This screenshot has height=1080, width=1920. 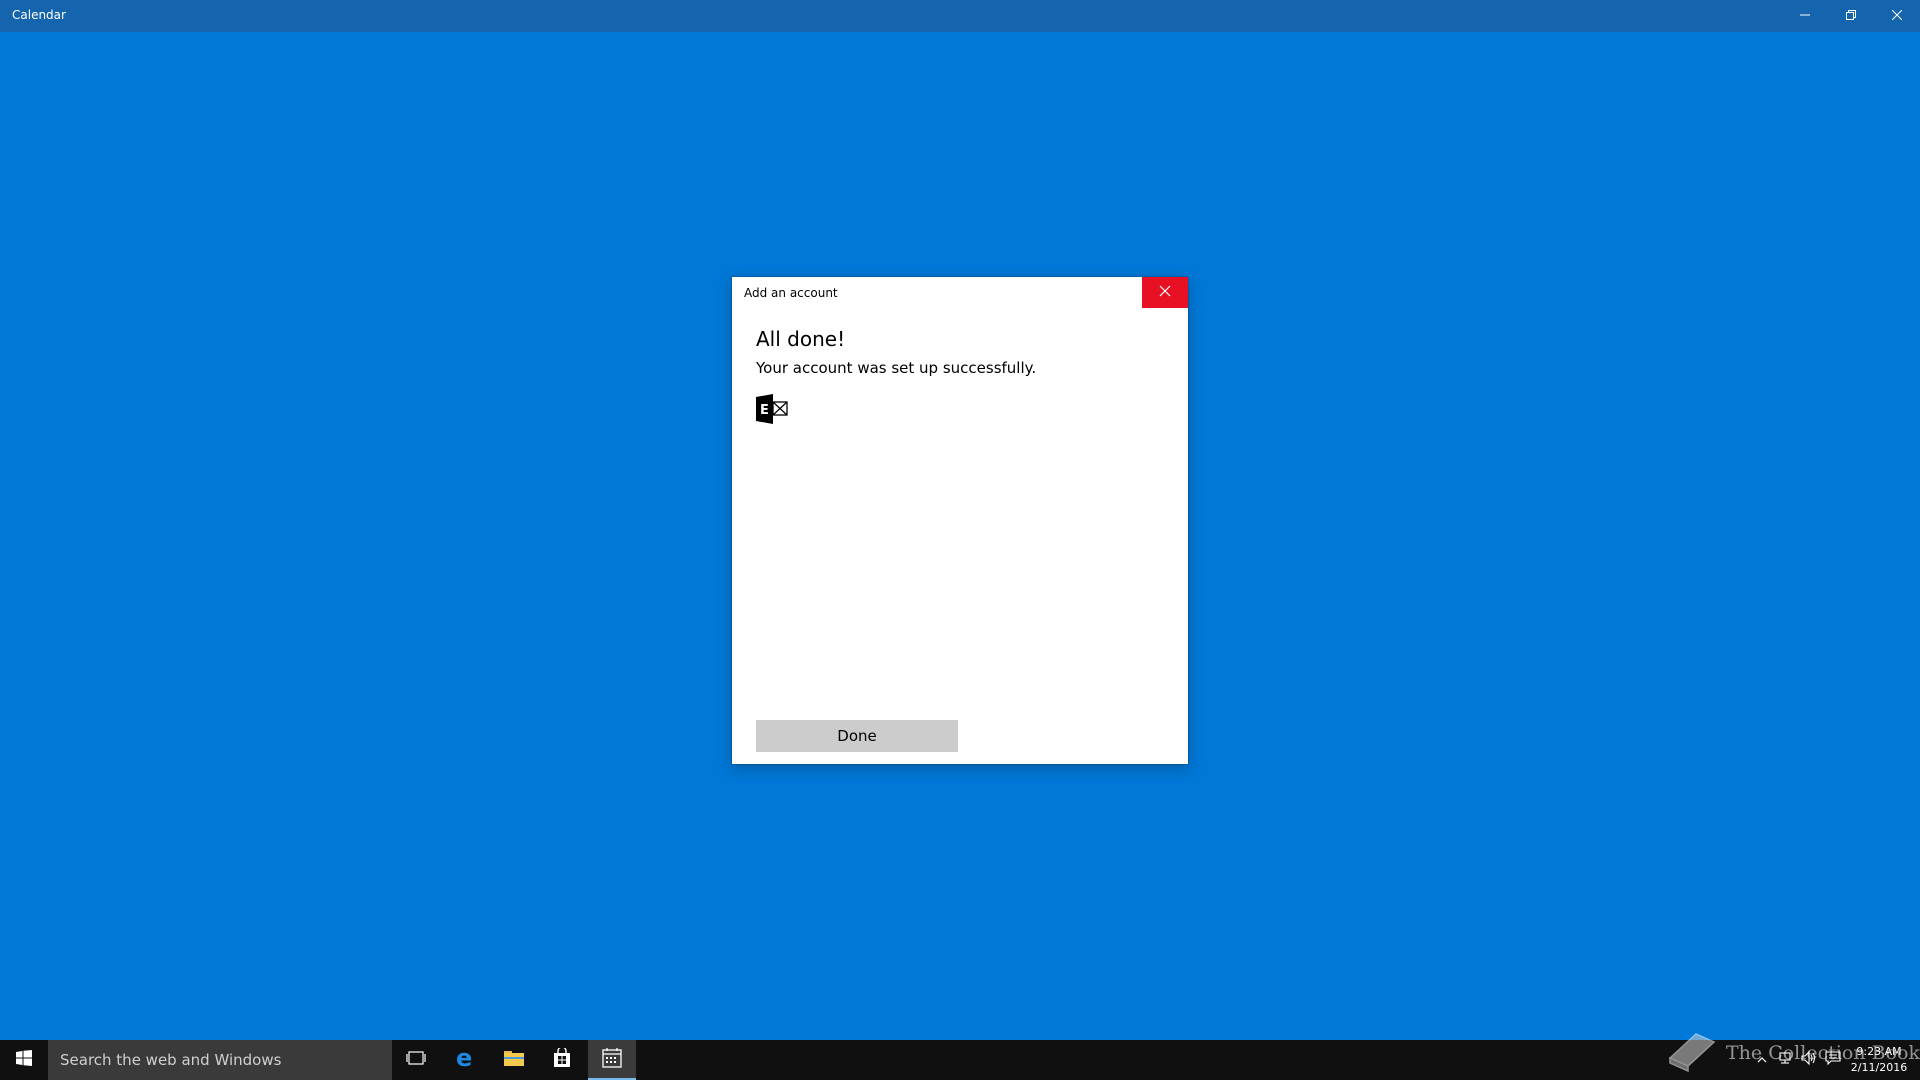 What do you see at coordinates (960, 16) in the screenshot?
I see `title-bar: Calendar` at bounding box center [960, 16].